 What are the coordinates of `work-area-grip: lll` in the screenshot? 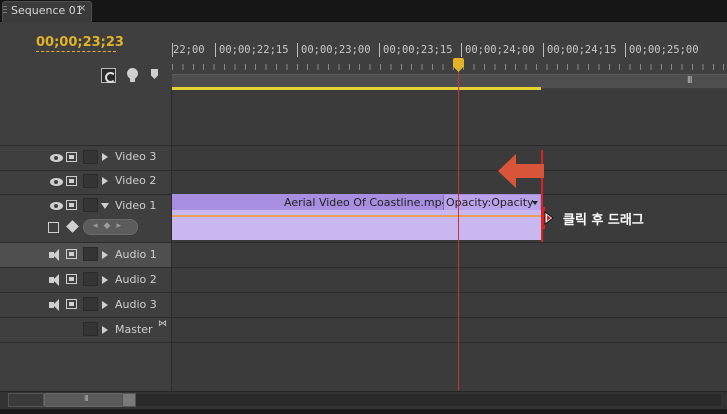 It's located at (689, 81).